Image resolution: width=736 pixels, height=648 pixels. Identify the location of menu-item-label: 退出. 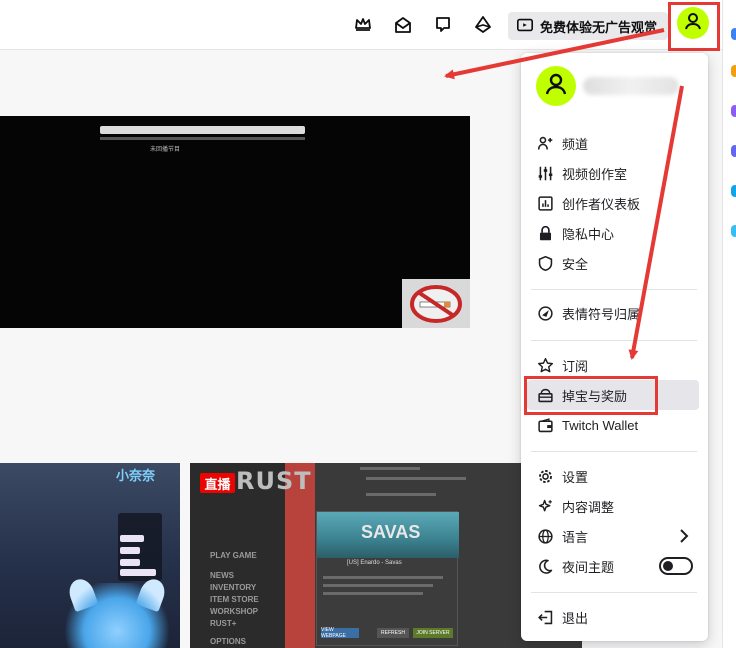
(575, 618).